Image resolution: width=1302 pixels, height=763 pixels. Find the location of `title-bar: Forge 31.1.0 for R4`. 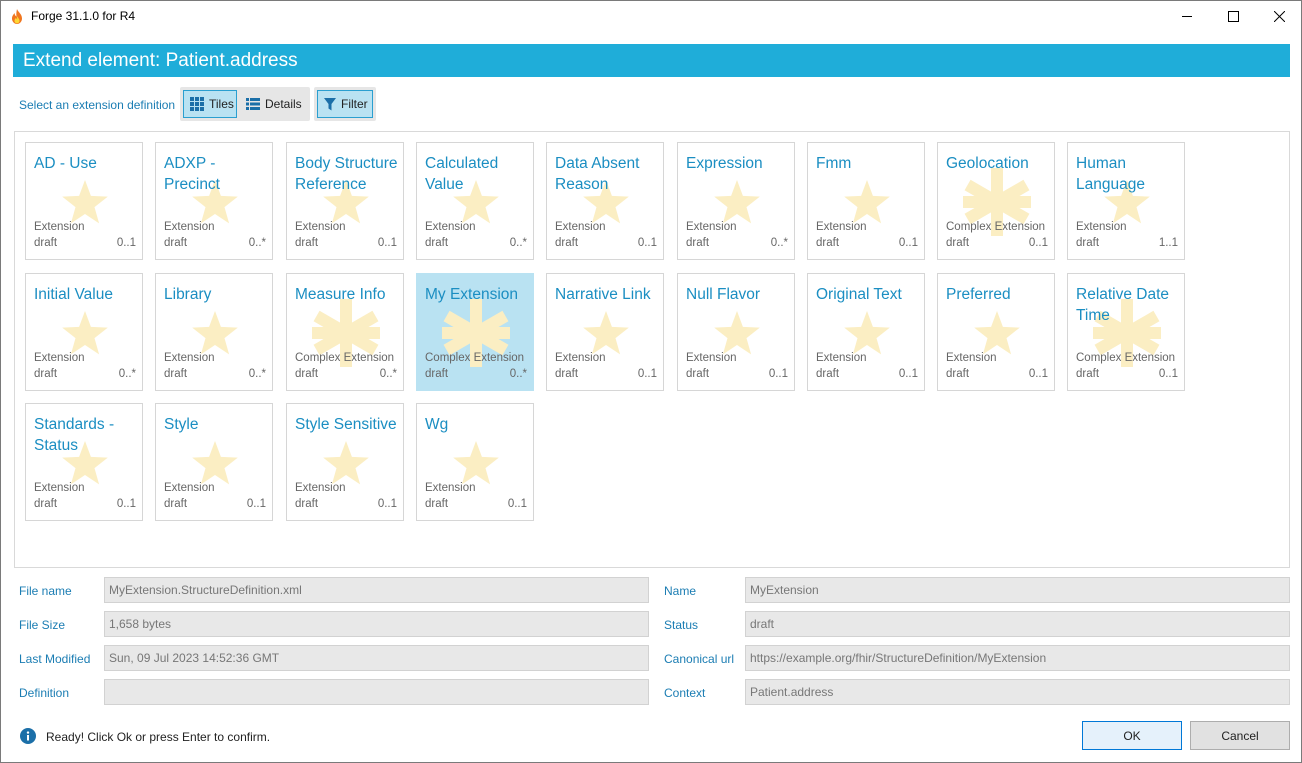

title-bar: Forge 31.1.0 for R4 is located at coordinates (651, 16).